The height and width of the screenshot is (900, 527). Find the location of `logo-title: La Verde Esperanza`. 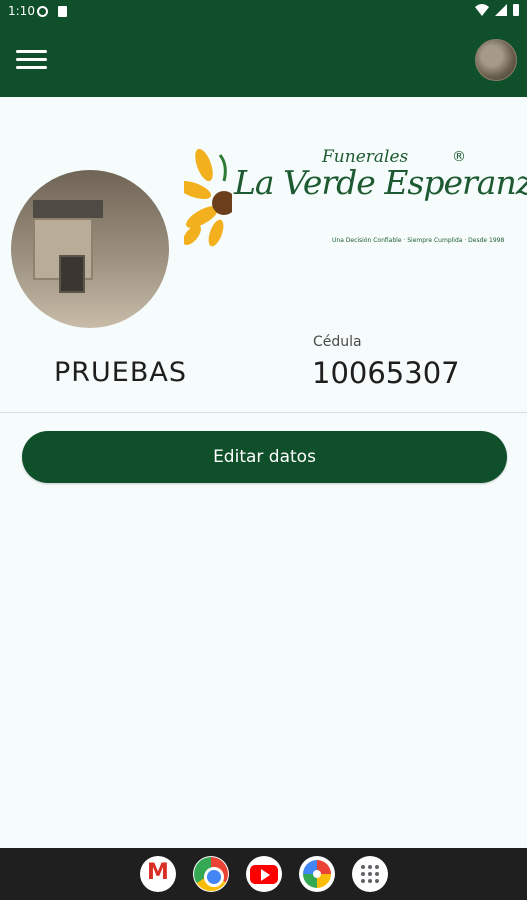

logo-title: La Verde Esperanza is located at coordinates (380, 182).